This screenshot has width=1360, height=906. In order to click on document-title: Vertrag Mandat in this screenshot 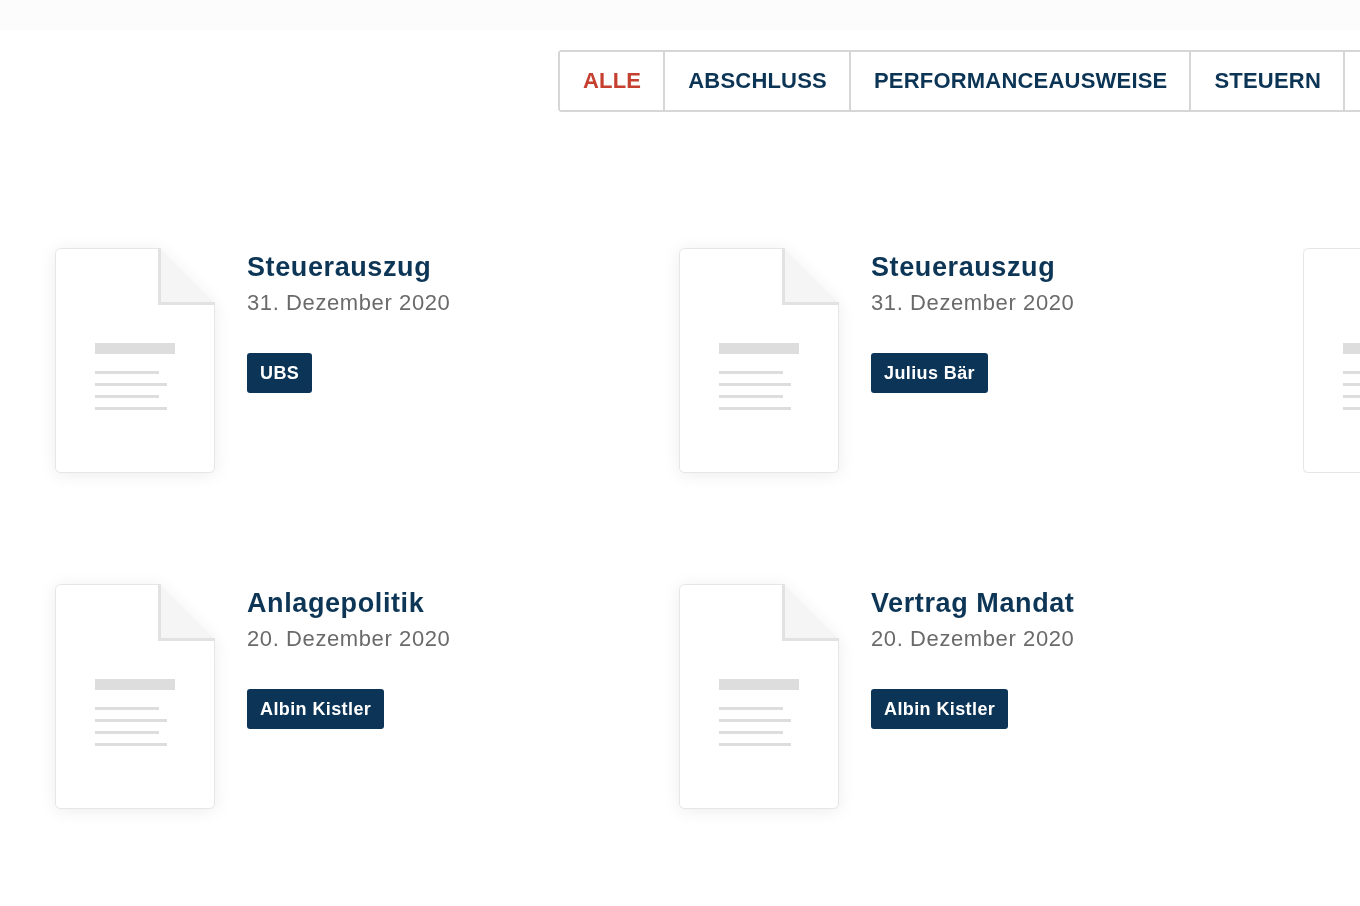, I will do `click(973, 603)`.